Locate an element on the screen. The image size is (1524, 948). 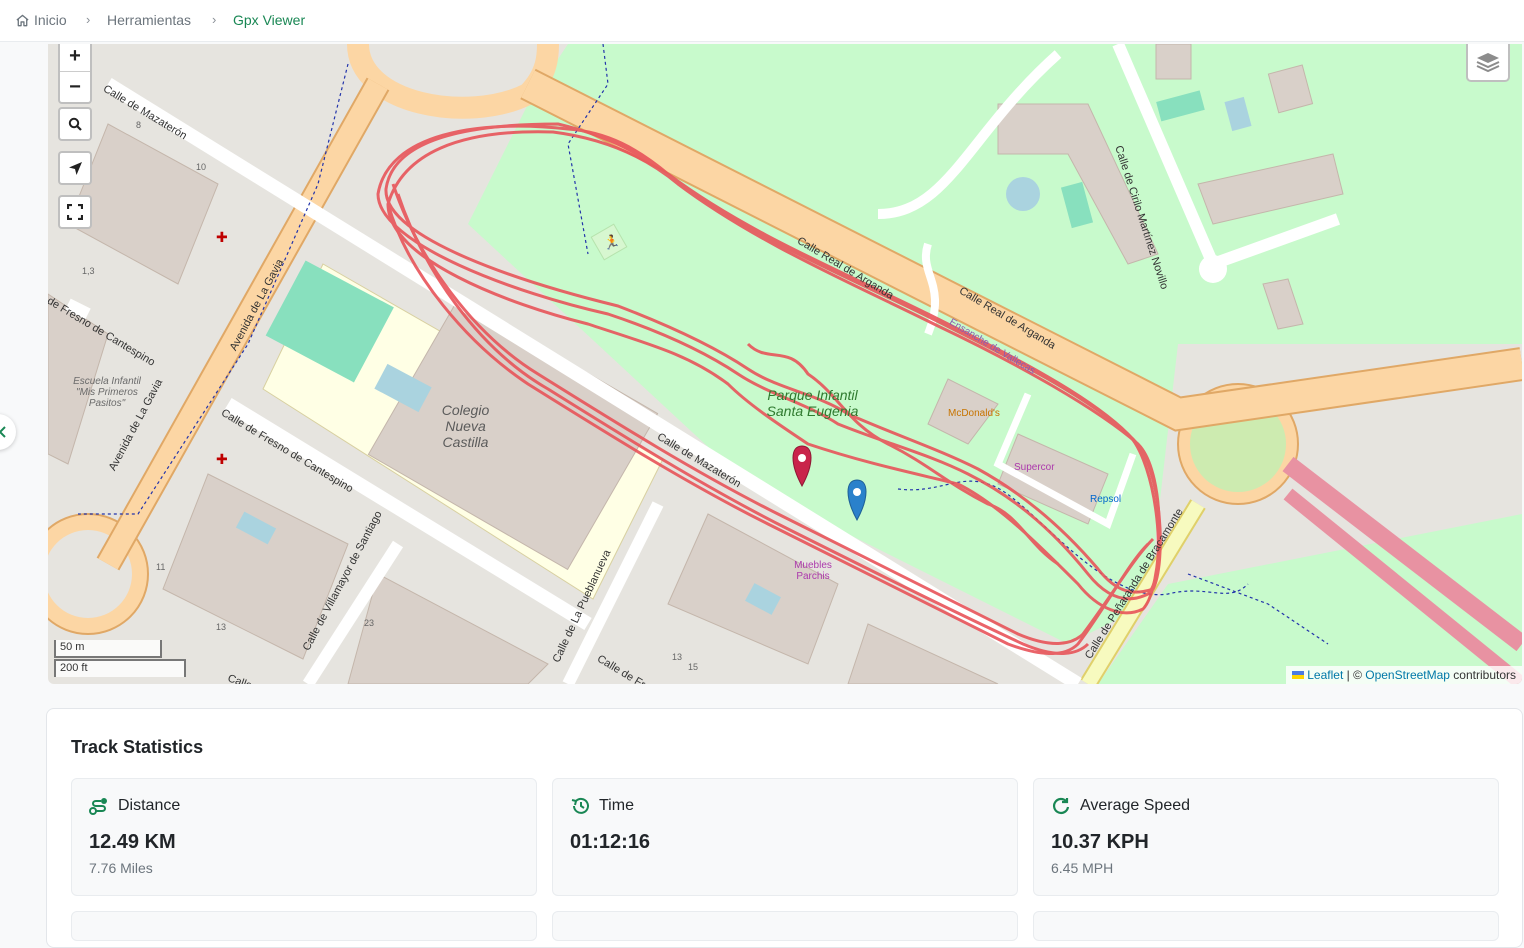
poi-label: Repsol is located at coordinates (1106, 499).